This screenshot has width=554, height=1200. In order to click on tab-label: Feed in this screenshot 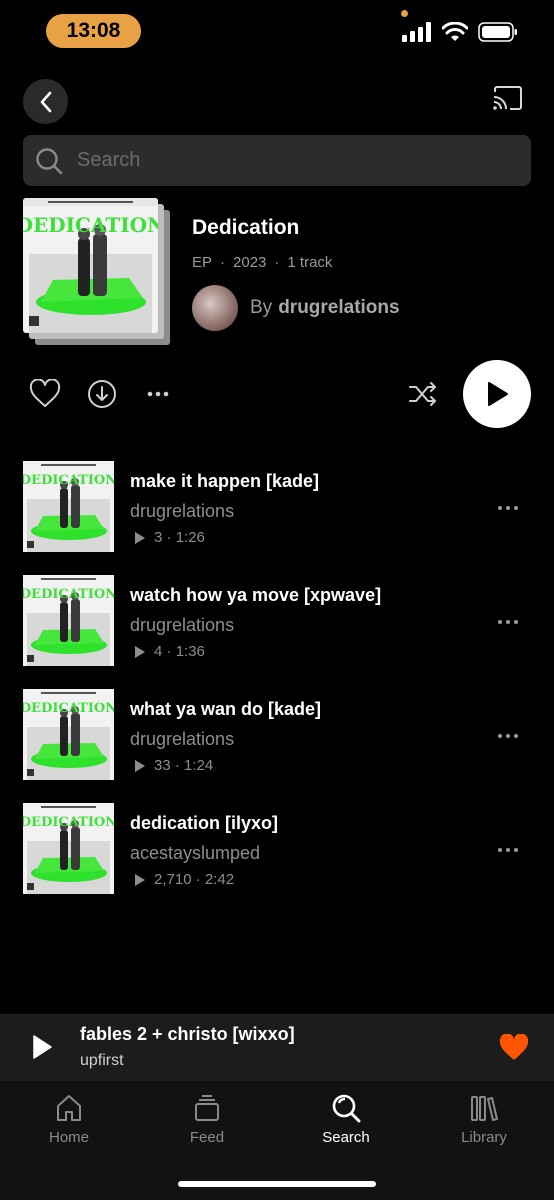, I will do `click(207, 1137)`.